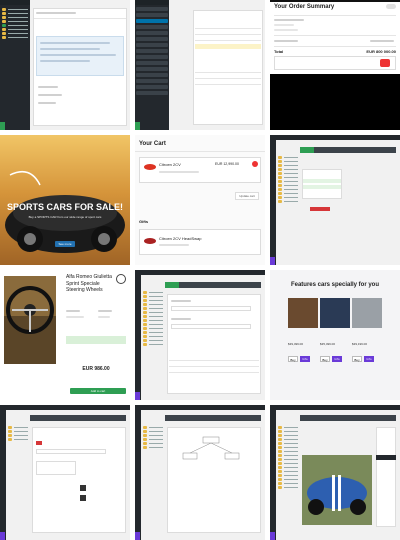 The image size is (400, 540). What do you see at coordinates (296, 344) in the screenshot?
I see `car-card-1-price: $39,499.00` at bounding box center [296, 344].